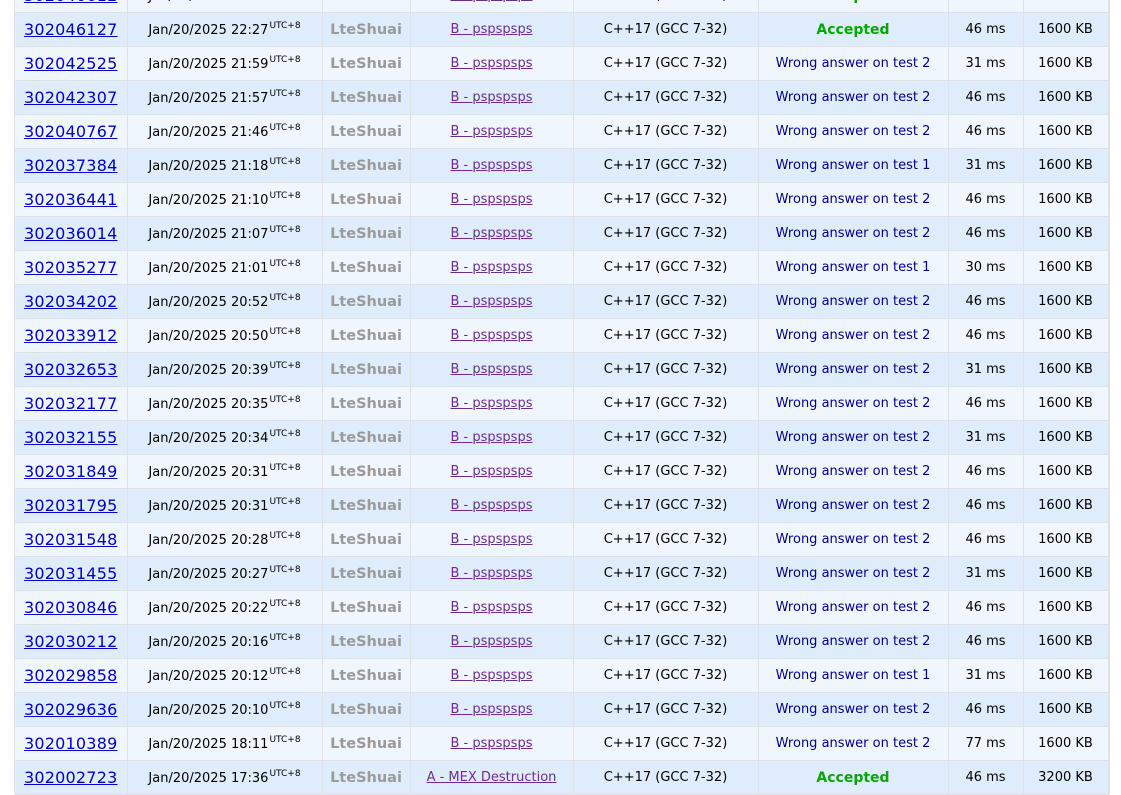  What do you see at coordinates (853, 165) in the screenshot?
I see `verdict-cell: Wrong answer on test 1` at bounding box center [853, 165].